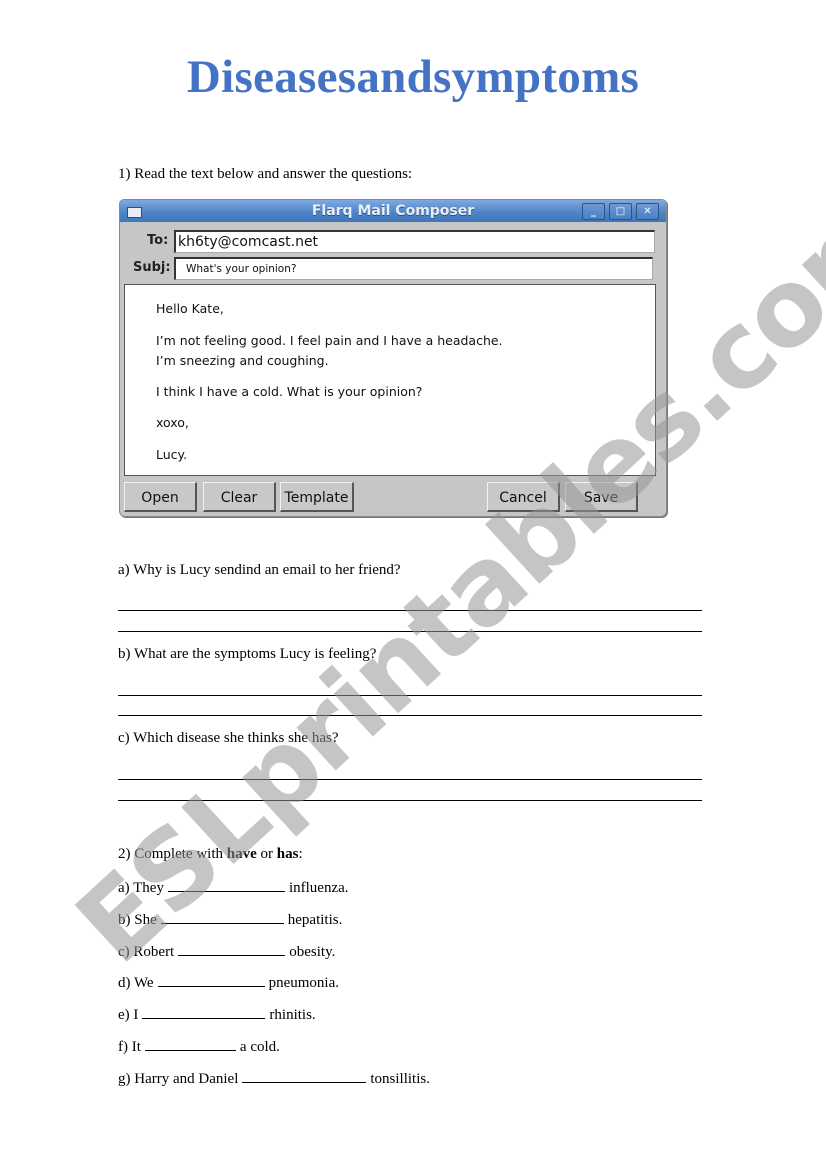  Describe the element at coordinates (241, 854) in the screenshot. I see `word-have: have` at that location.